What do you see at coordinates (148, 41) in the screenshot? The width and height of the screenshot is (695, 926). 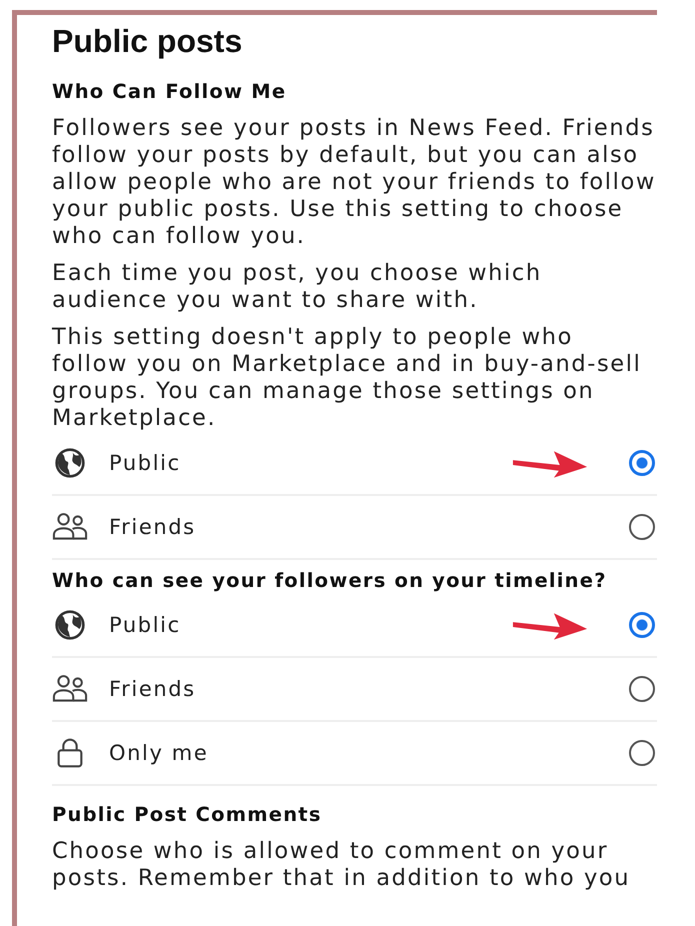 I see `page-title: Public posts` at bounding box center [148, 41].